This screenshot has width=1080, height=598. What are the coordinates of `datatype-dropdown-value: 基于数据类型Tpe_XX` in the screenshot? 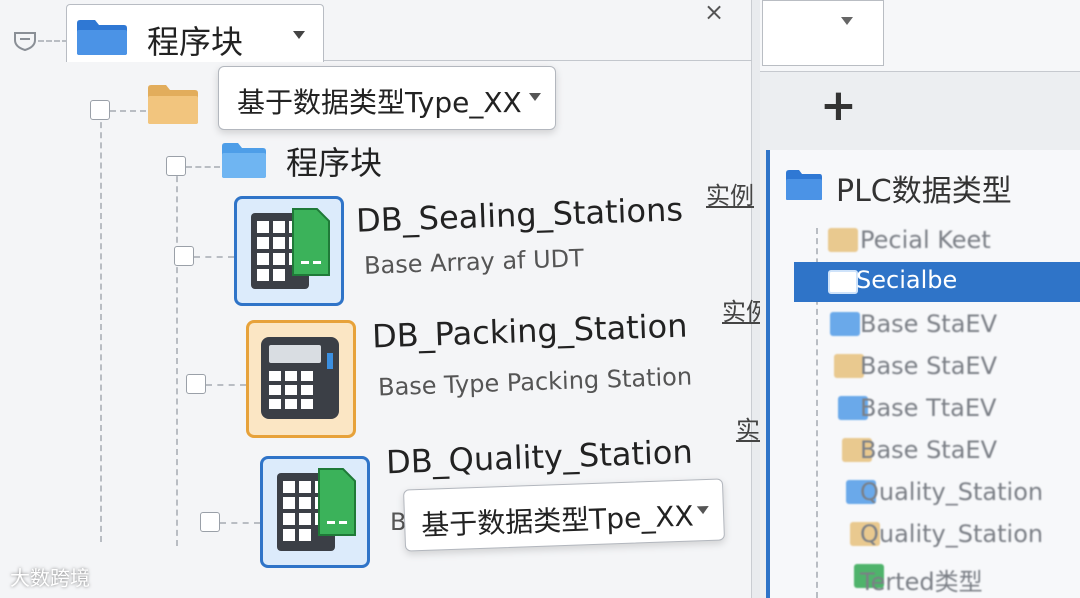 It's located at (557, 520).